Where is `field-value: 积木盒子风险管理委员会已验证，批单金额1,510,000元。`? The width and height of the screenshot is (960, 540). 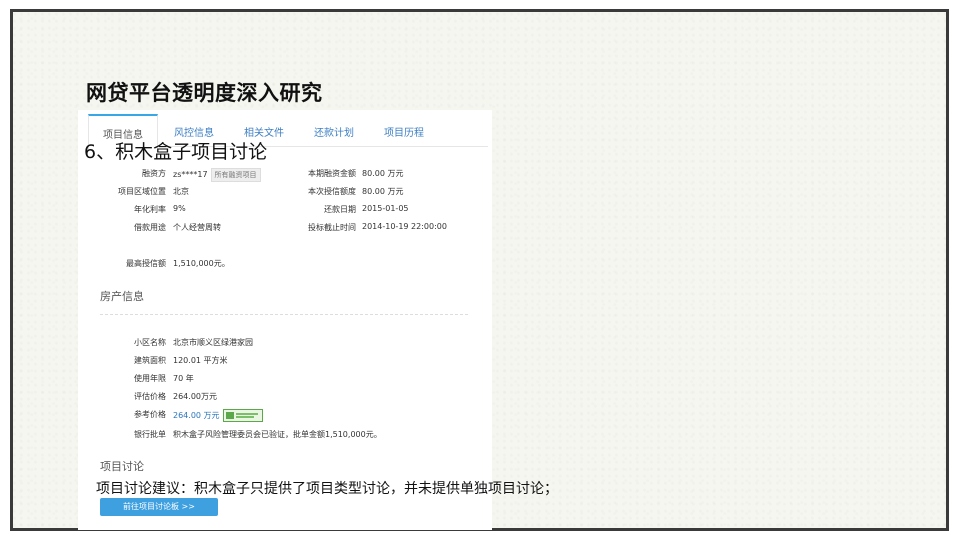 field-value: 积木盒子风险管理委员会已验证，批单金额1,510,000元。 is located at coordinates (277, 434).